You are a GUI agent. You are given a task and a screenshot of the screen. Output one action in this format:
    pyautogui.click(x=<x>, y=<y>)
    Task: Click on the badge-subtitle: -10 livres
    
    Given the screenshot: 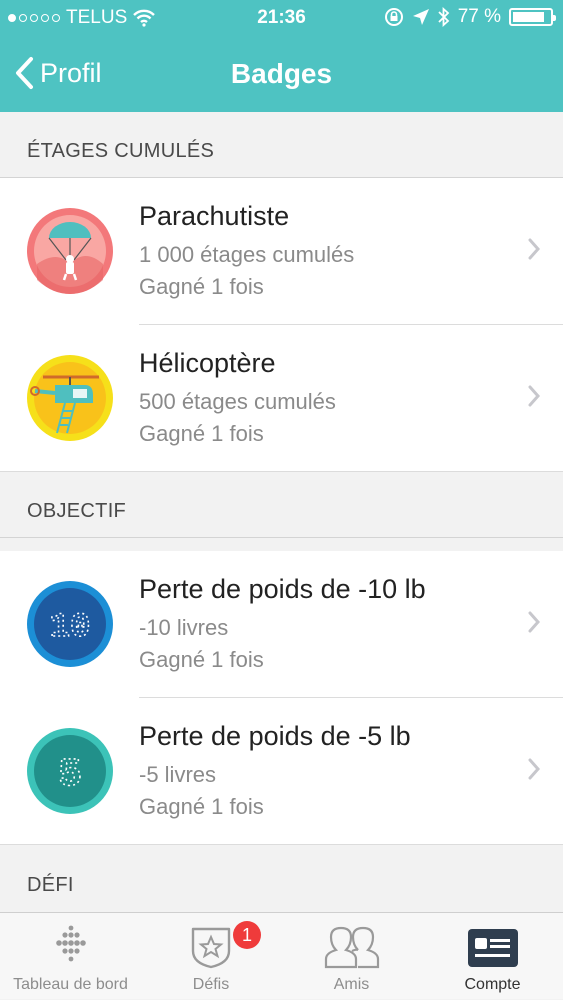 What is the action you would take?
    pyautogui.click(x=184, y=627)
    